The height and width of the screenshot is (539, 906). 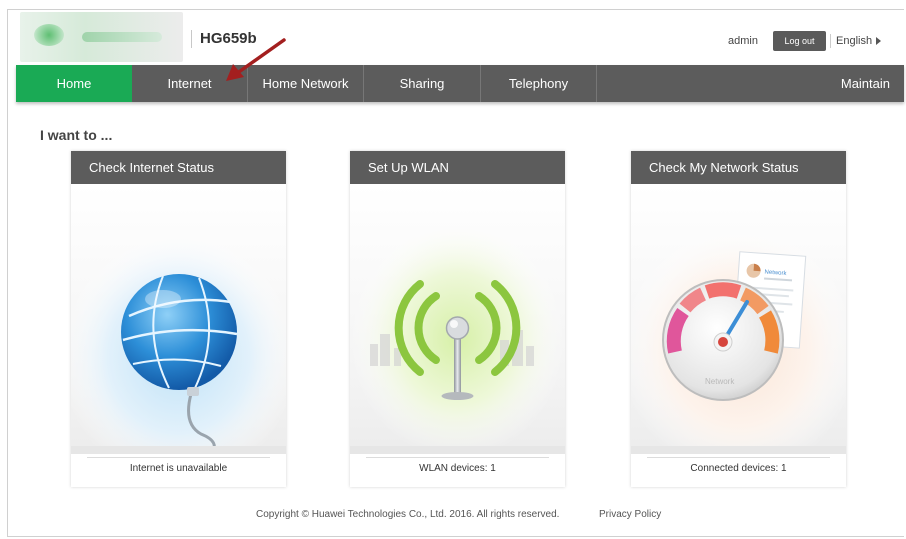 What do you see at coordinates (879, 41) in the screenshot?
I see `caret-right-icon` at bounding box center [879, 41].